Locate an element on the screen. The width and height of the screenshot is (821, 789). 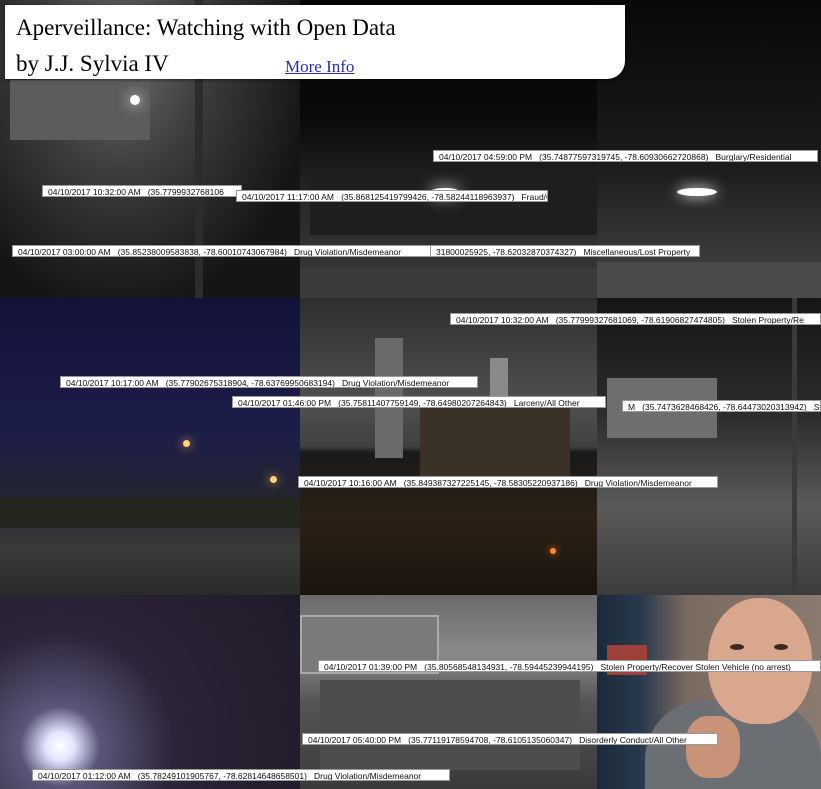
author-byline: by J.J. Sylvia IV is located at coordinates (92, 63).